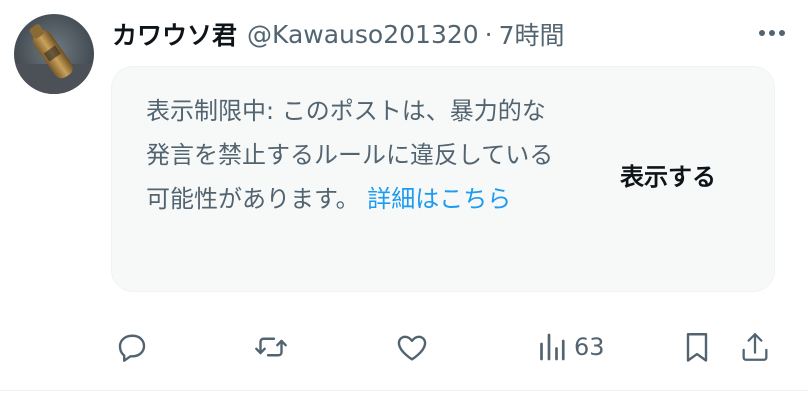 The image size is (808, 404). What do you see at coordinates (452, 347) in the screenshot?
I see `action-bar: 63` at bounding box center [452, 347].